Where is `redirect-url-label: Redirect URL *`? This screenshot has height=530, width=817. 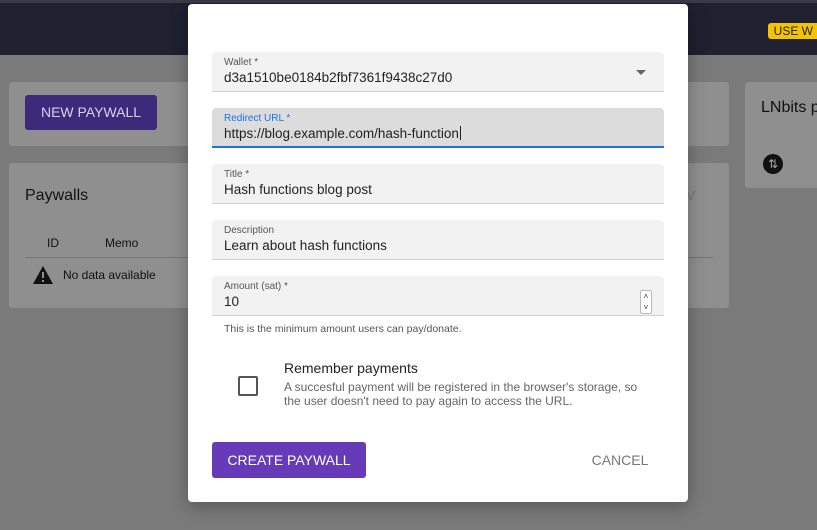
redirect-url-label: Redirect URL * is located at coordinates (257, 118).